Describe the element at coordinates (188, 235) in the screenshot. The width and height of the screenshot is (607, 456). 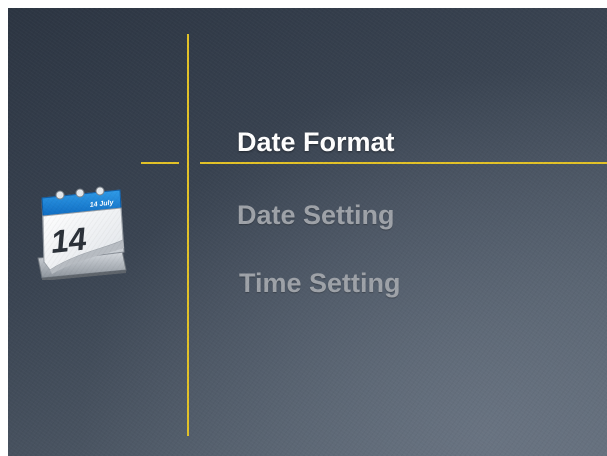
I see `vertical-divider` at that location.